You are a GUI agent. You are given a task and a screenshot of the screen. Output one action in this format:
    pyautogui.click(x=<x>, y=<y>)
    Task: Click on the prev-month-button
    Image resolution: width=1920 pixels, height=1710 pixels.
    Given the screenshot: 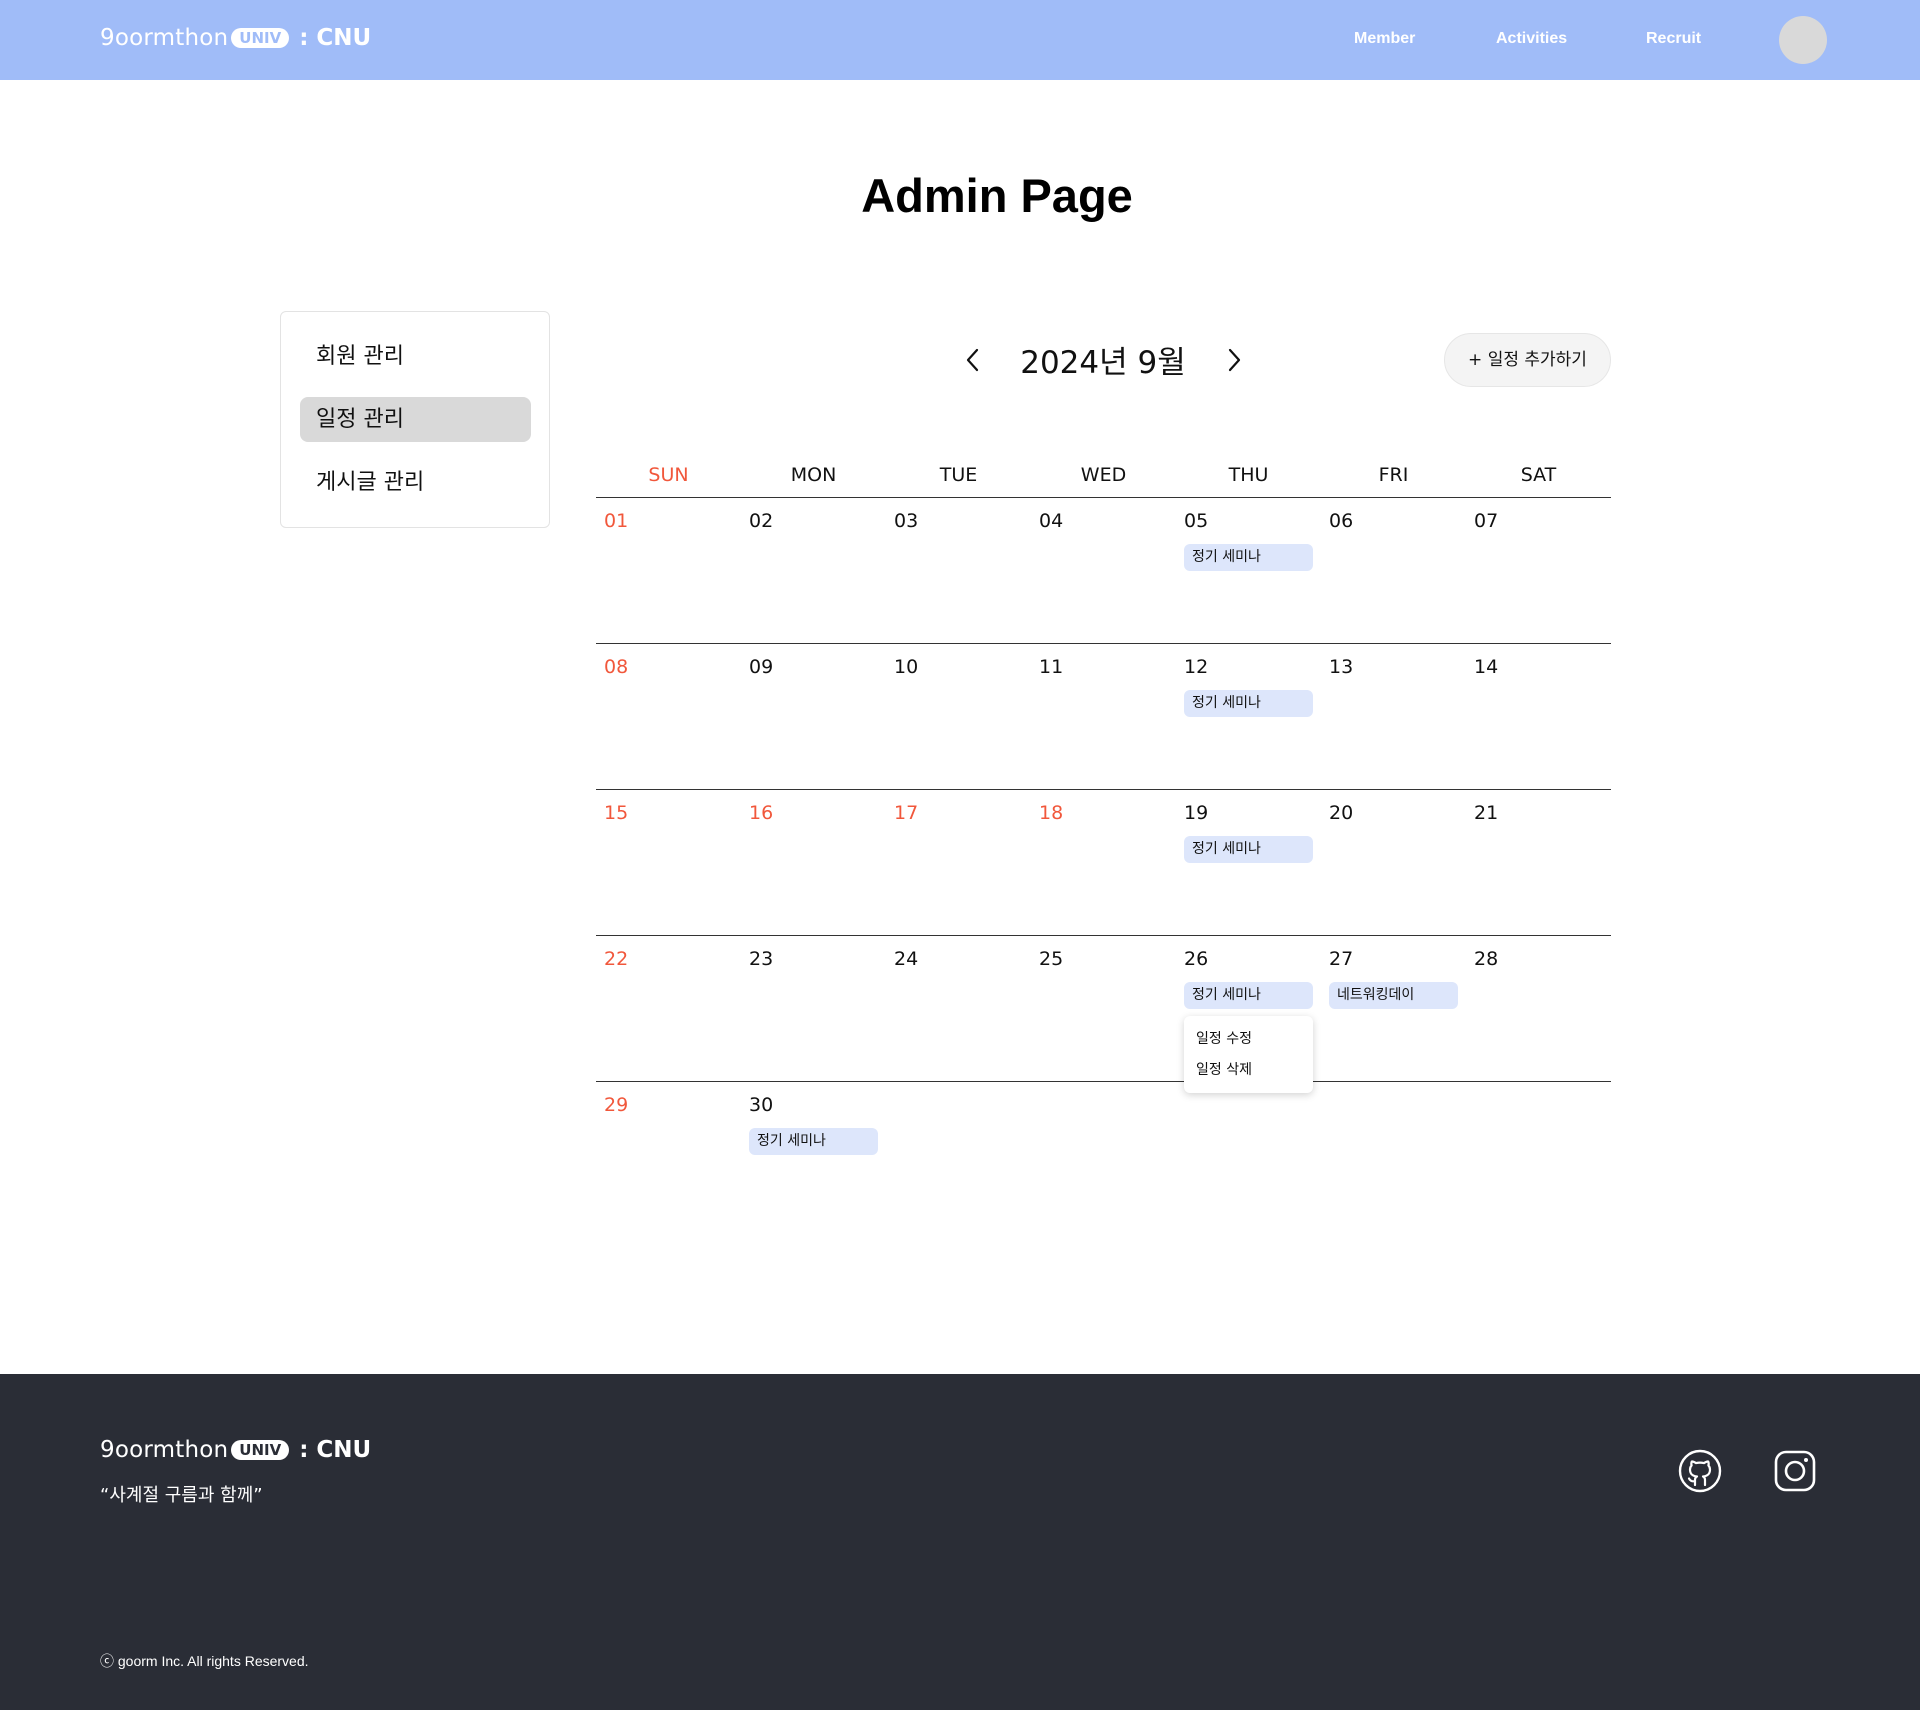 What is the action you would take?
    pyautogui.click(x=973, y=360)
    